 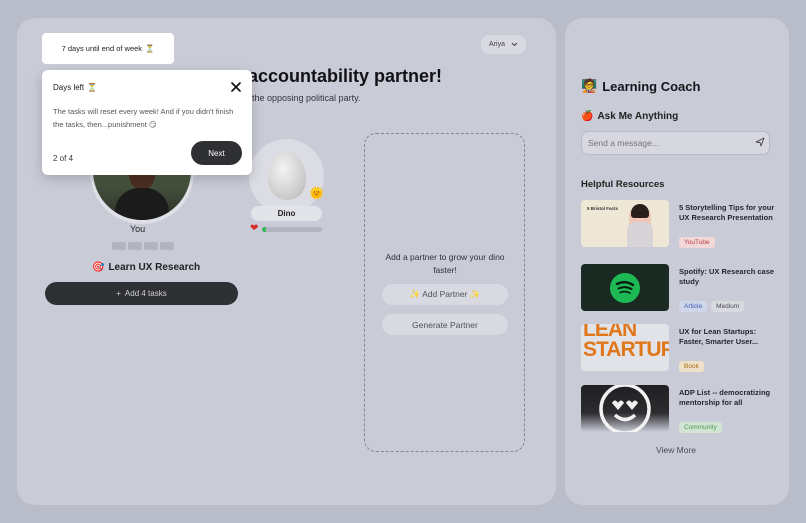 I want to click on tag-article: Article, so click(x=693, y=306).